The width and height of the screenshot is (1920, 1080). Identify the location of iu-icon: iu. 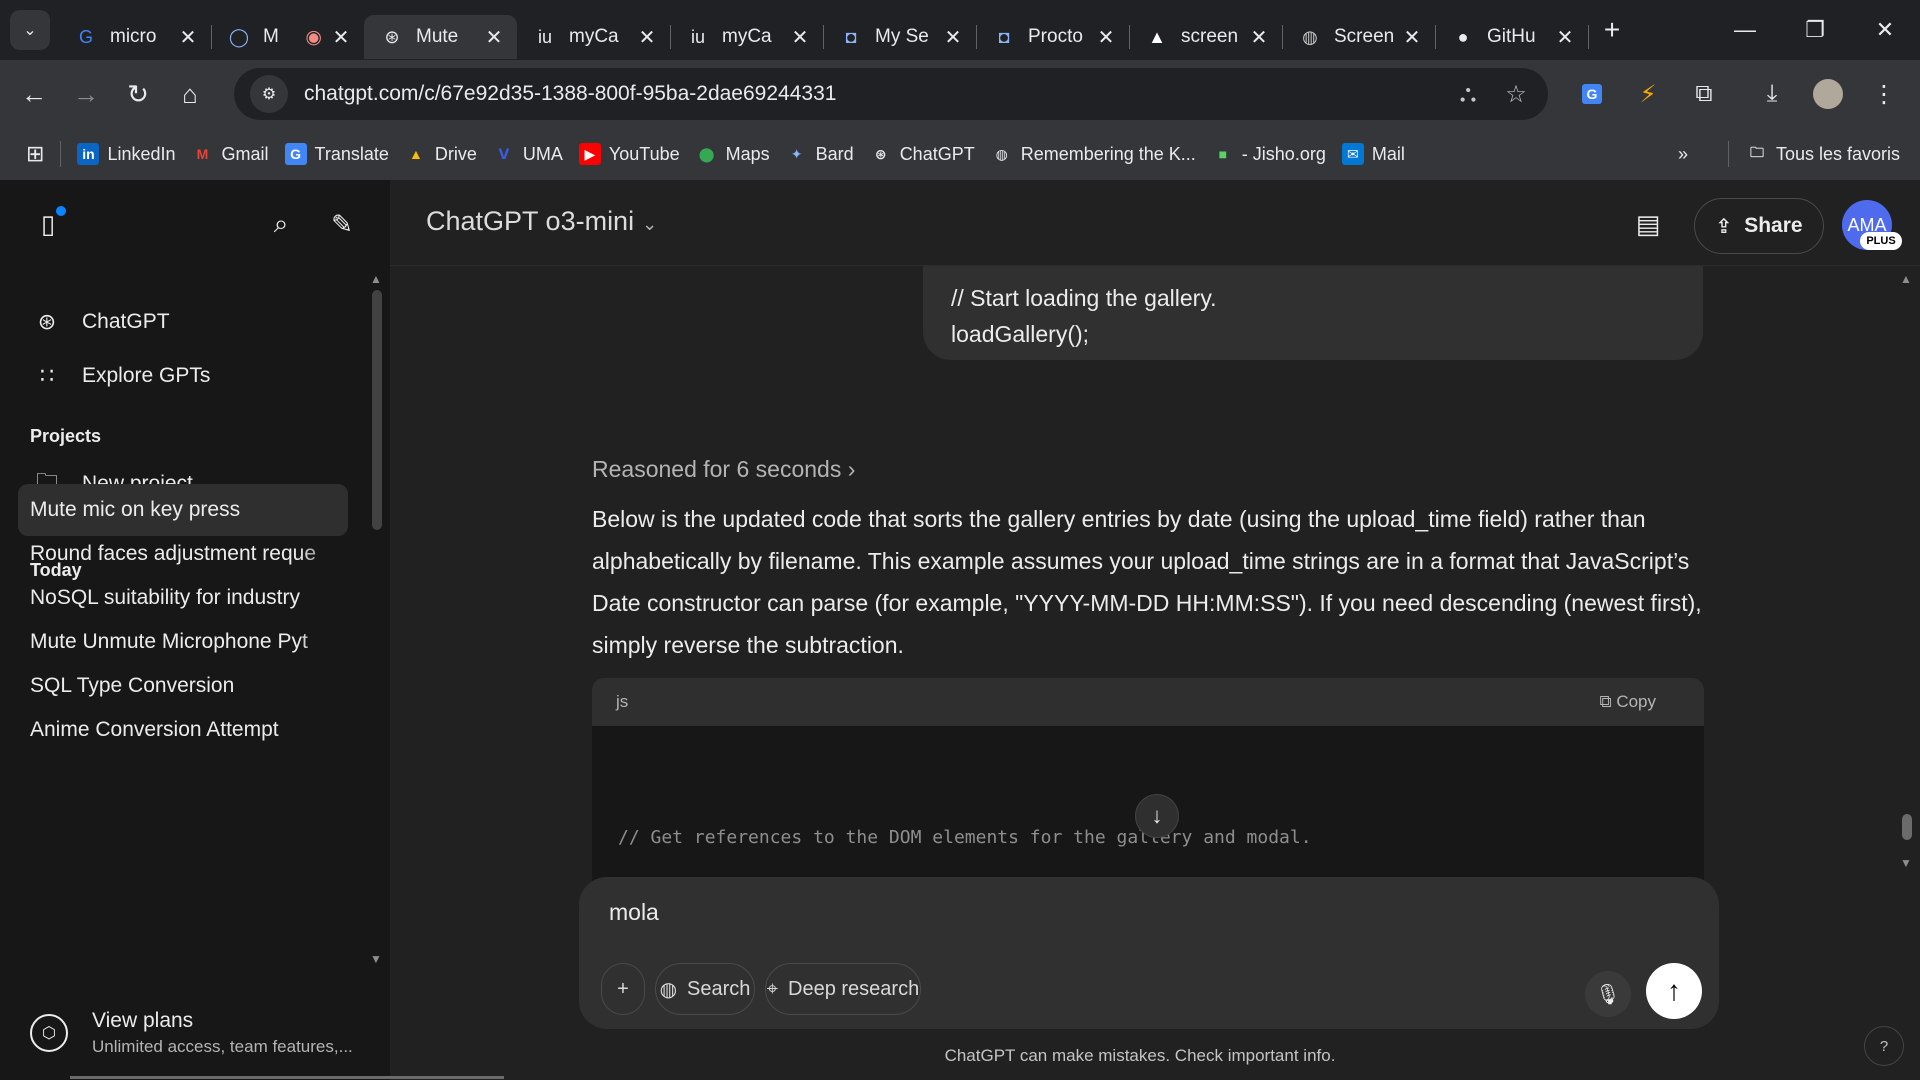
(544, 36).